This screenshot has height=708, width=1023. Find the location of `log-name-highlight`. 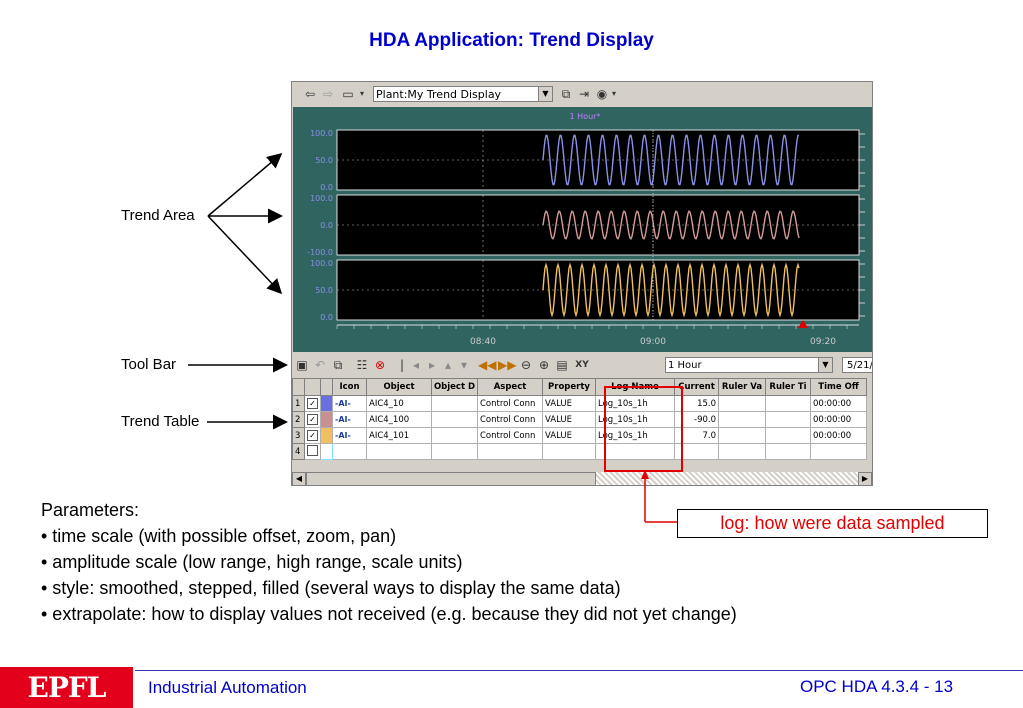

log-name-highlight is located at coordinates (643, 429).